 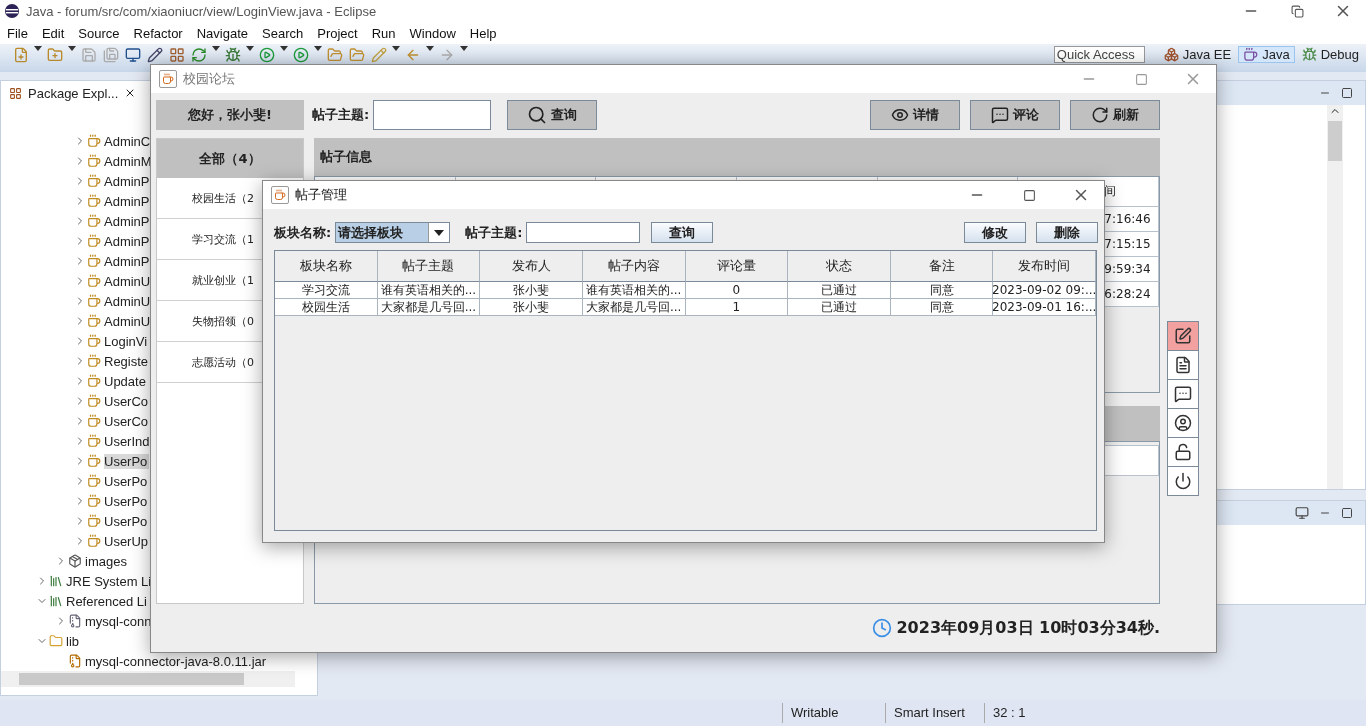 I want to click on restore-icon, so click(x=1297, y=11).